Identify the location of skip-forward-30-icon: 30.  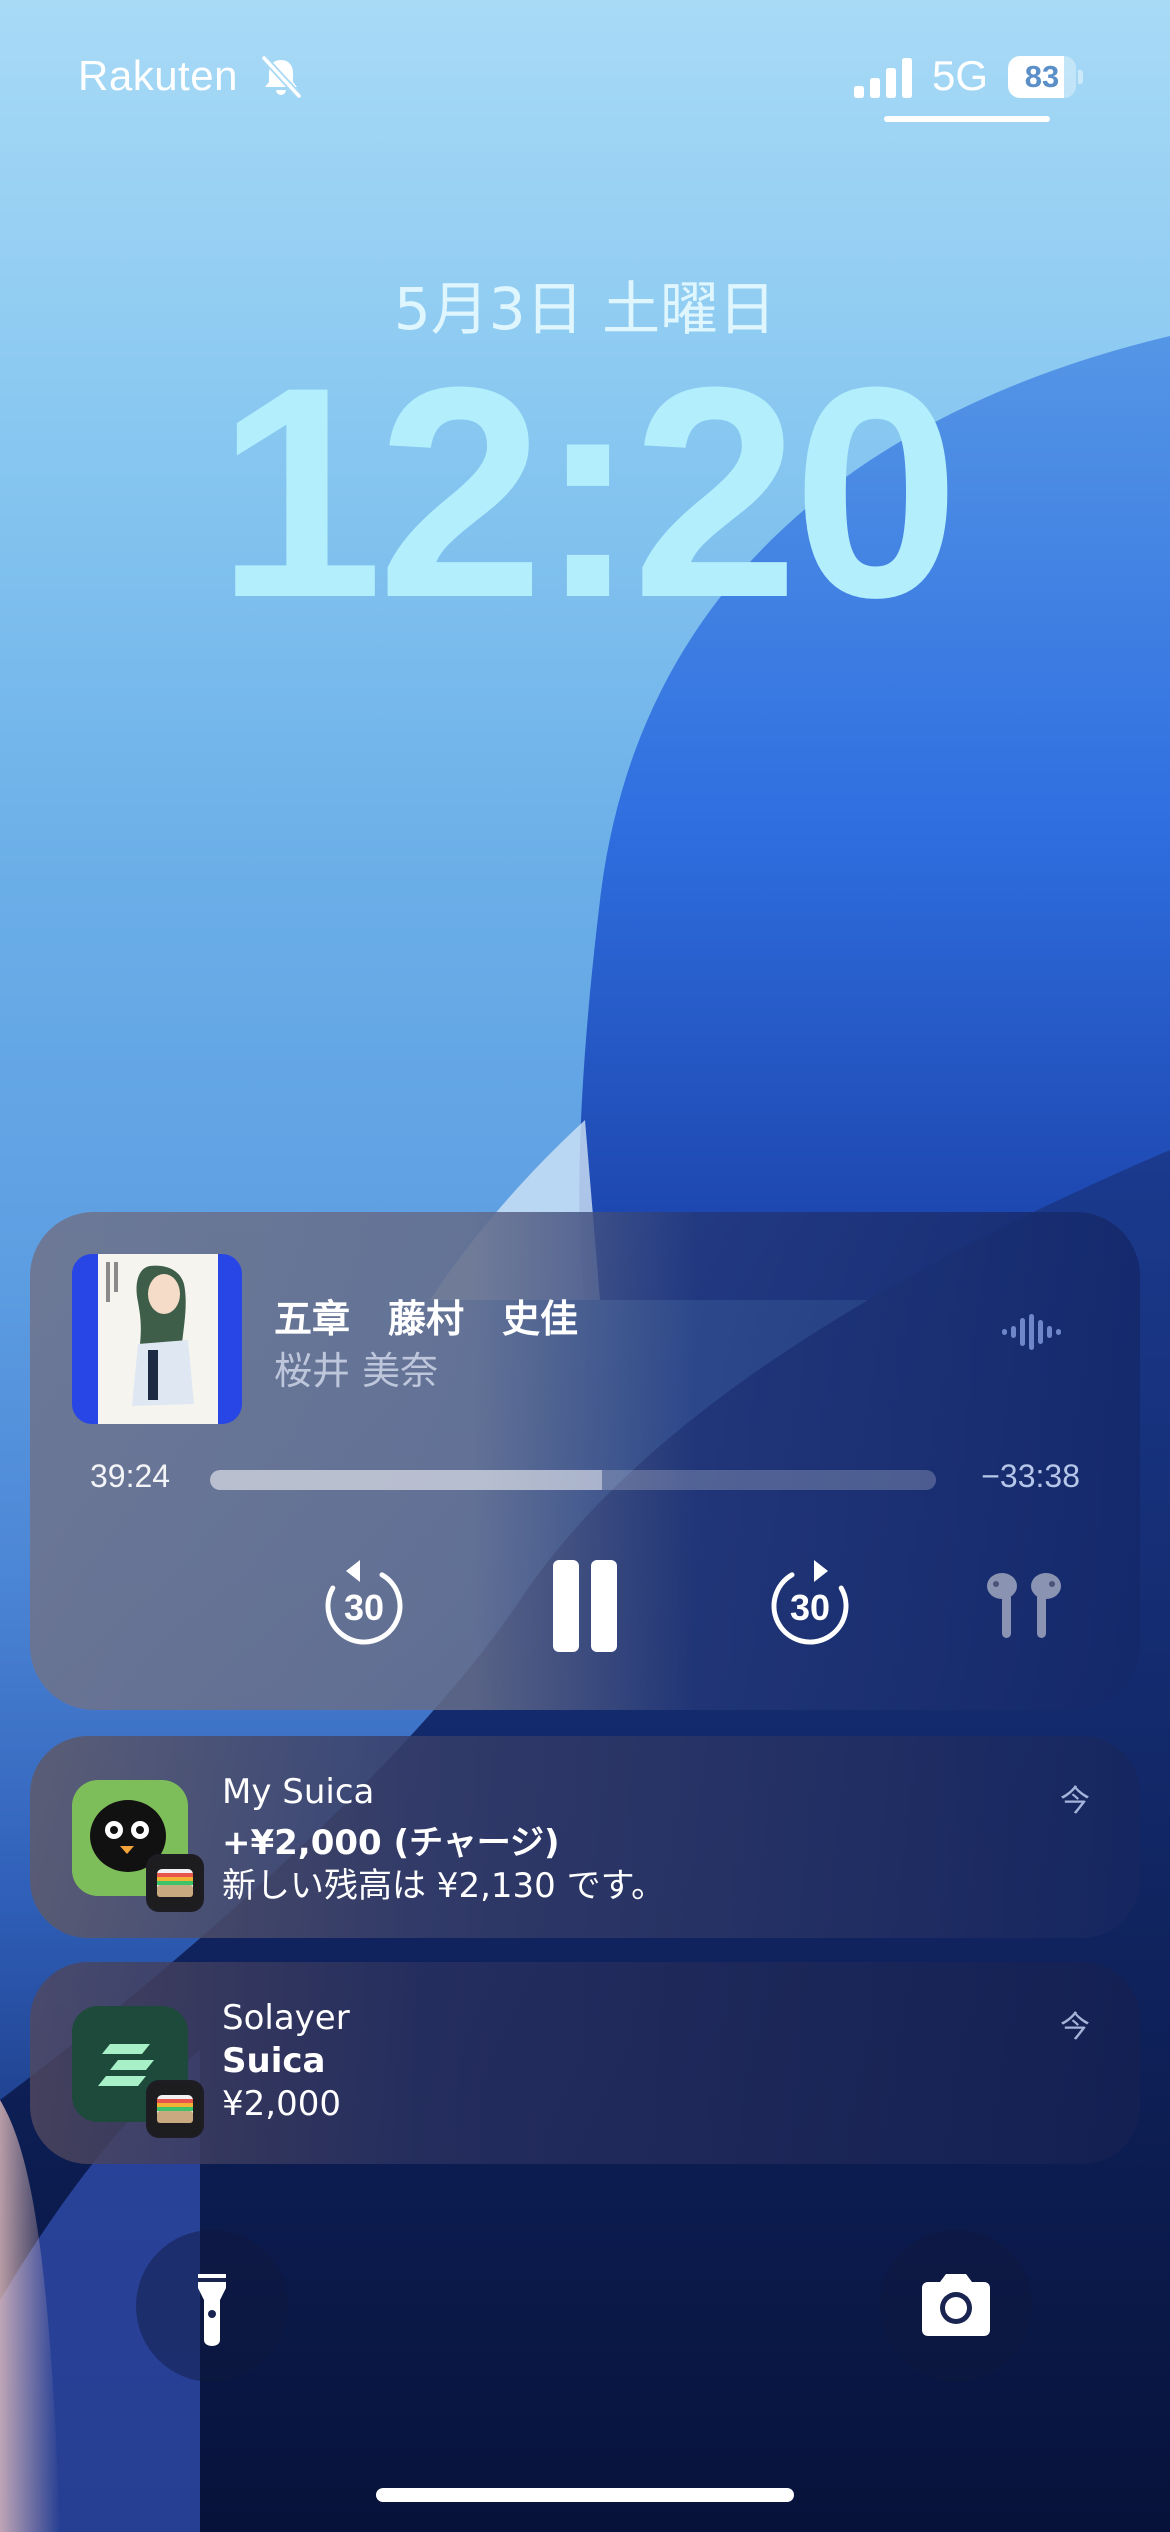
(810, 1606).